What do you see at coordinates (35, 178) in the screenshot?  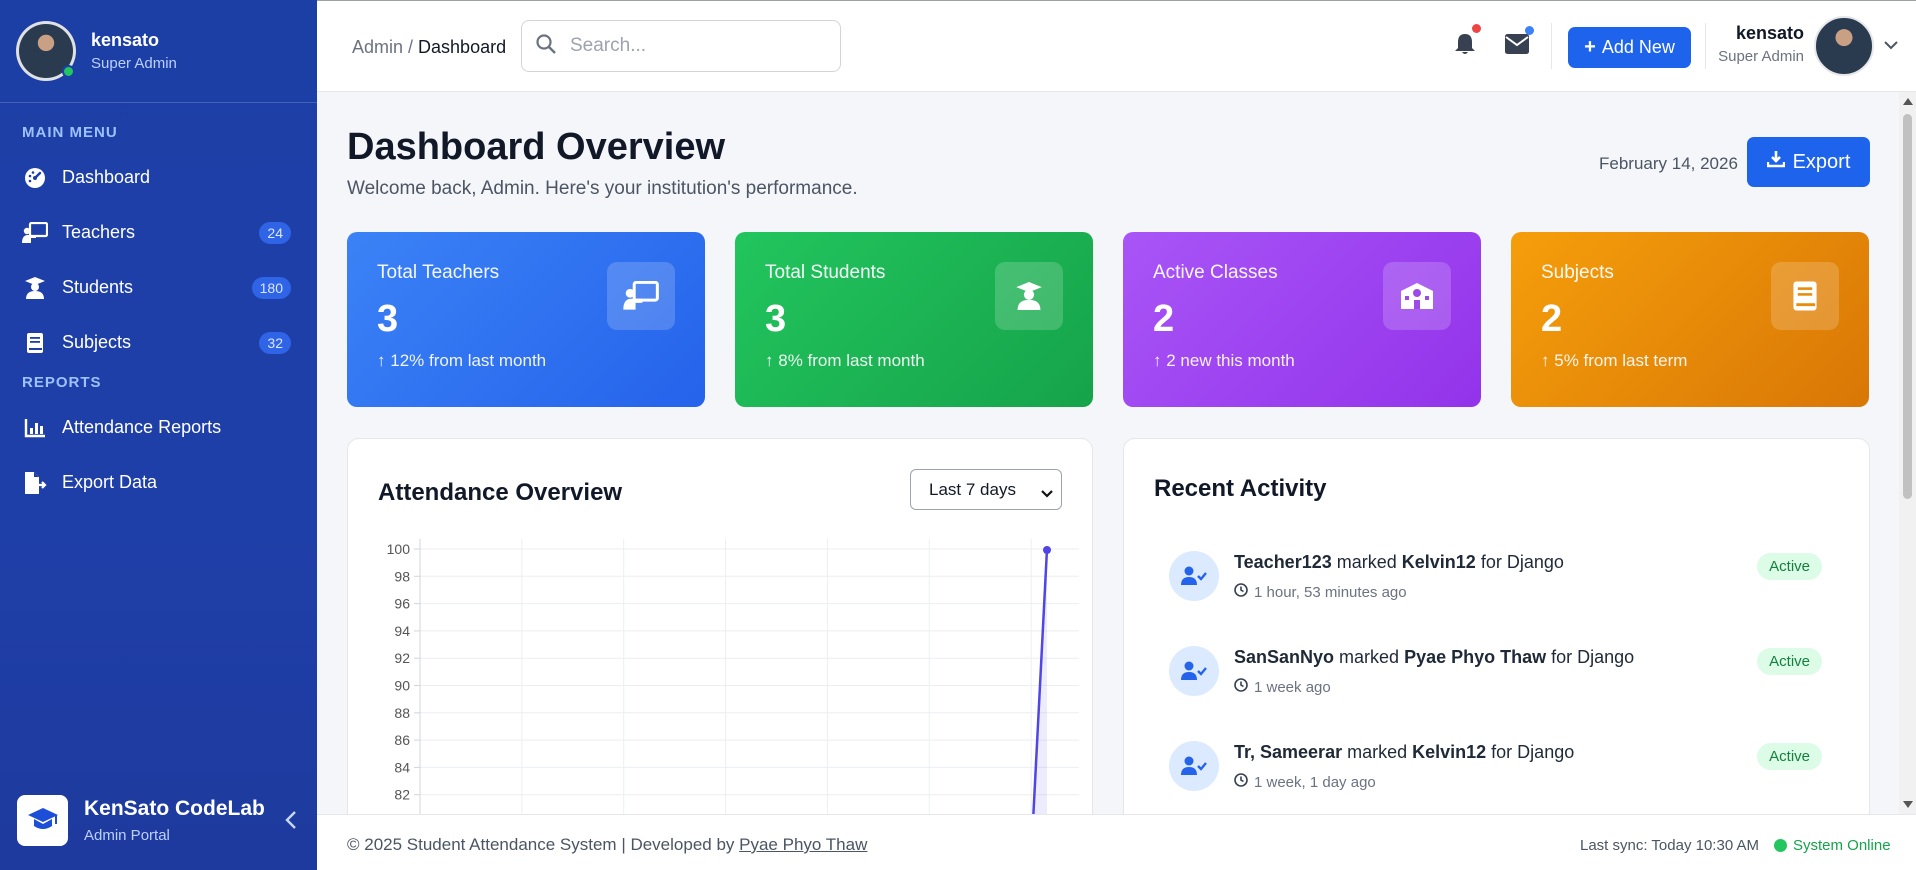 I see `gauge-icon` at bounding box center [35, 178].